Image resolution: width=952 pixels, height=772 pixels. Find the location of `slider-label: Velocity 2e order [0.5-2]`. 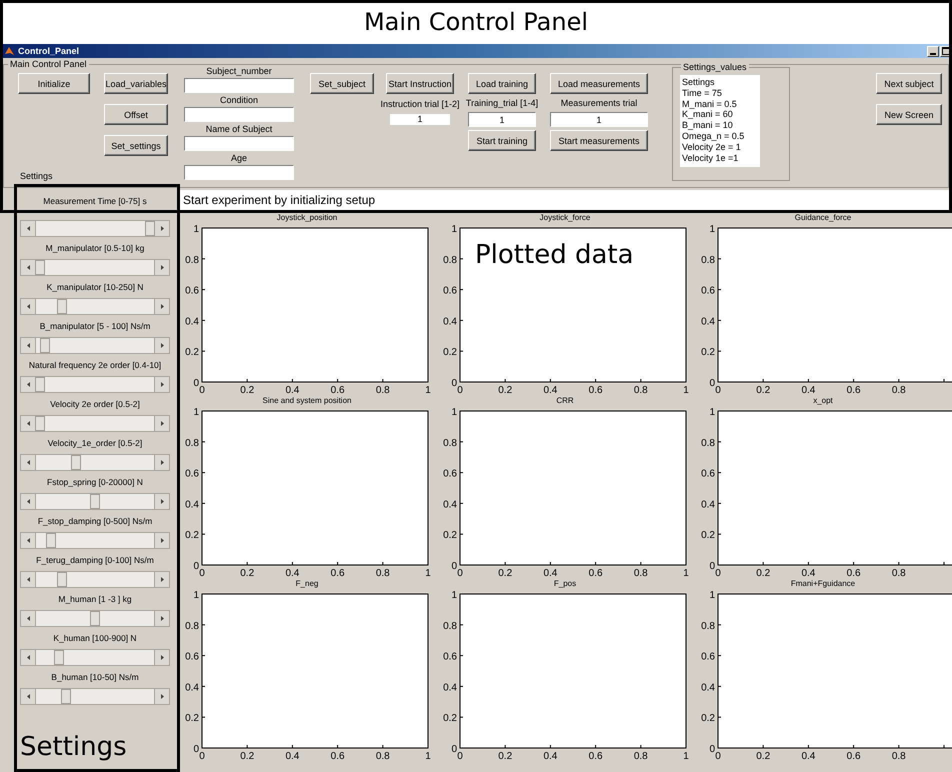

slider-label: Velocity 2e order [0.5-2] is located at coordinates (95, 404).